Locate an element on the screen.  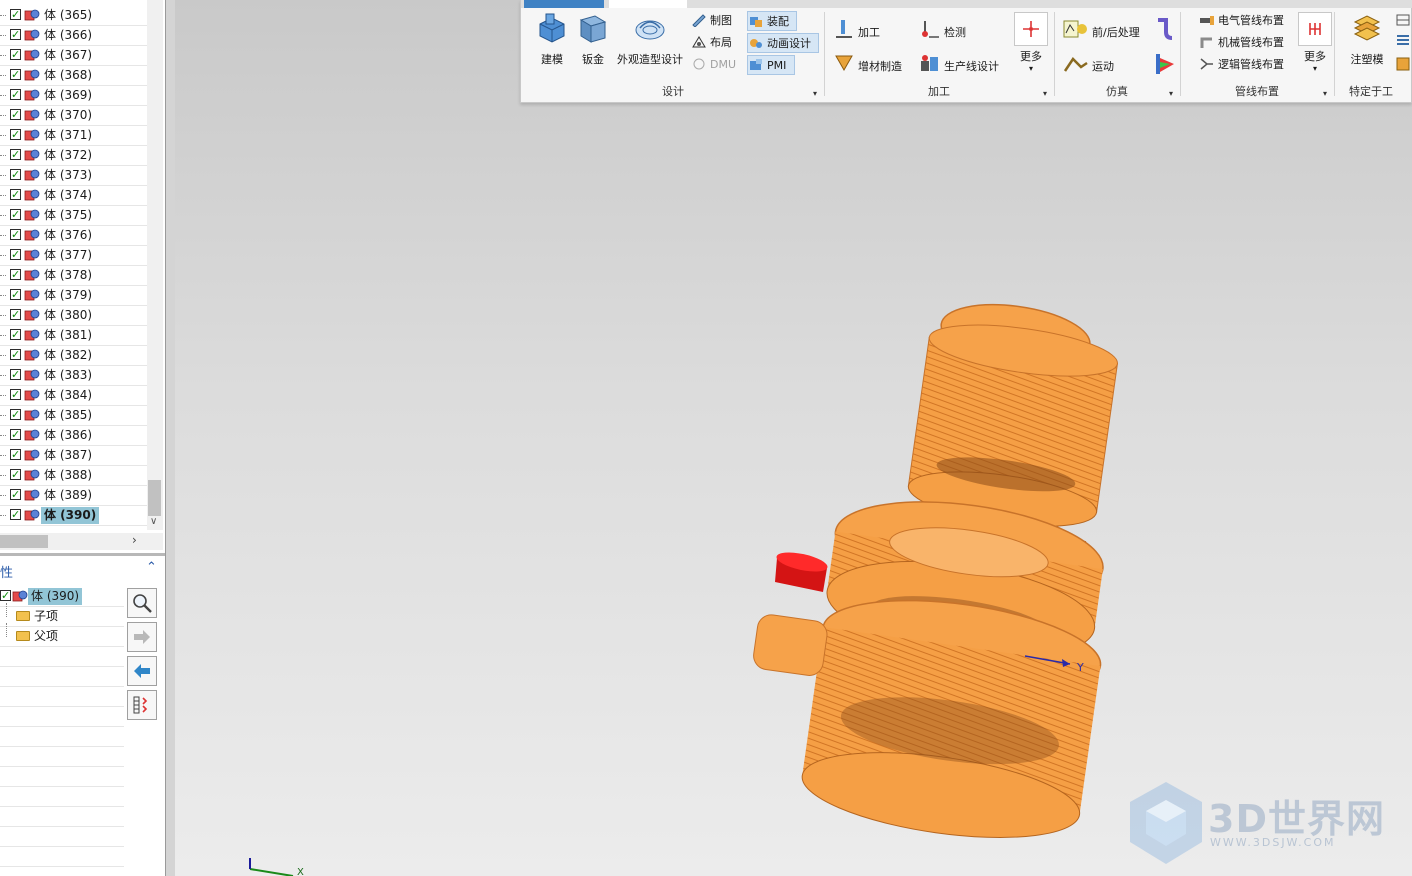
gradient-plot-icon is located at coordinates (1165, 64).